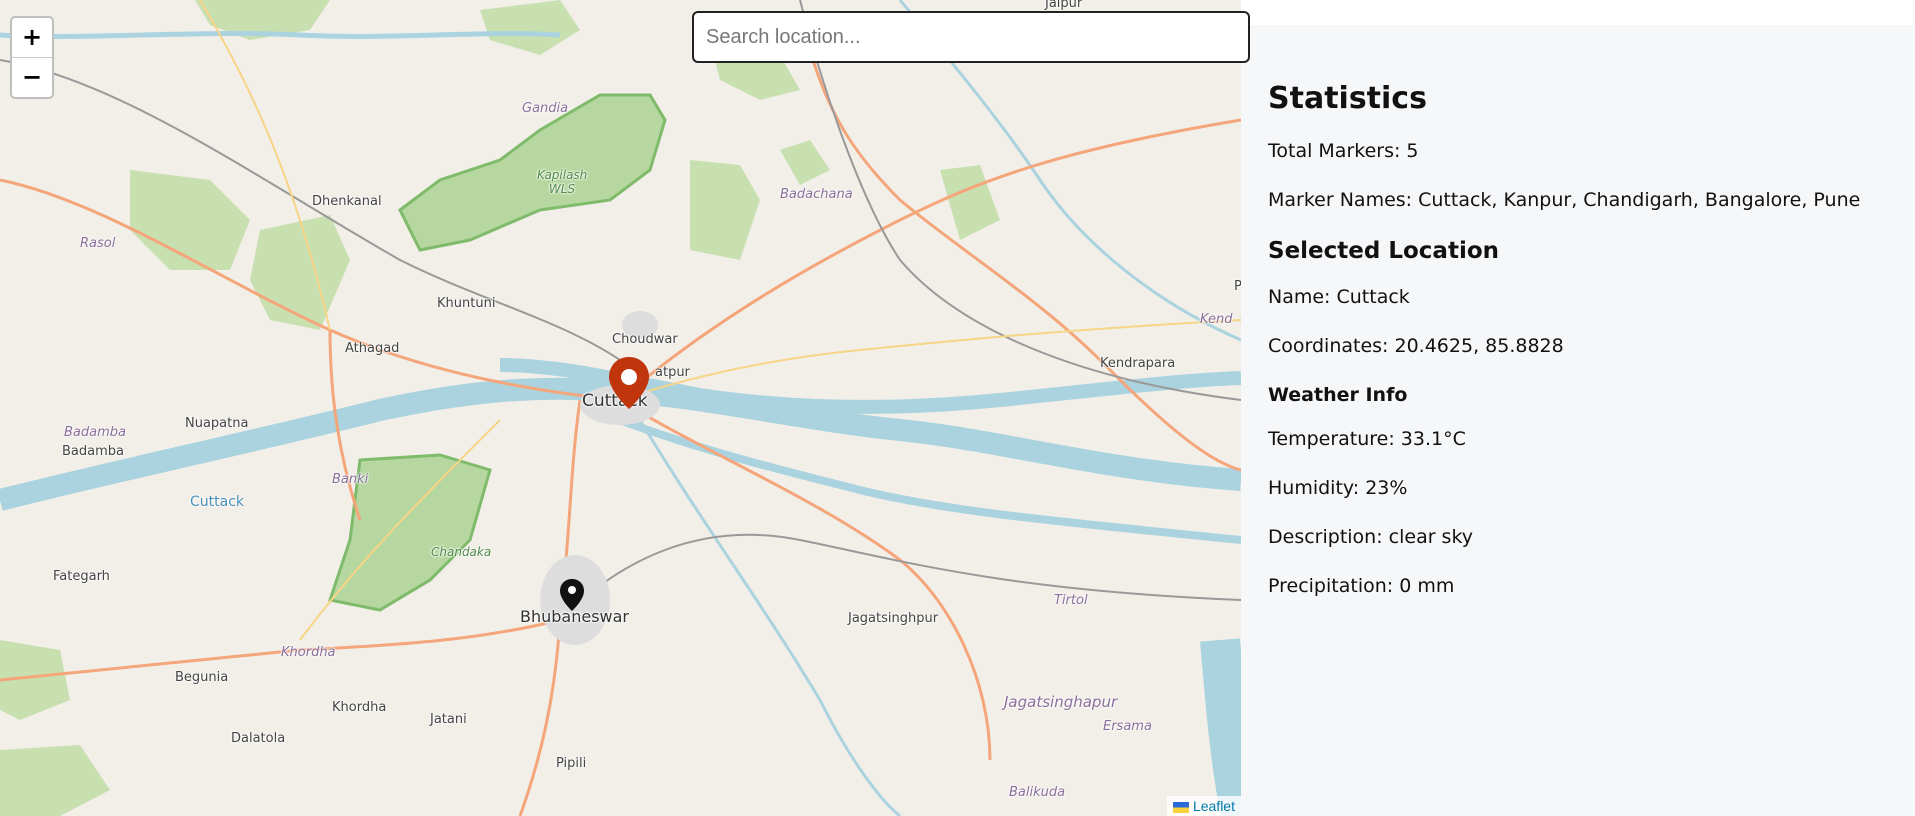 This screenshot has width=1915, height=816. I want to click on place-label: Dalatola, so click(258, 738).